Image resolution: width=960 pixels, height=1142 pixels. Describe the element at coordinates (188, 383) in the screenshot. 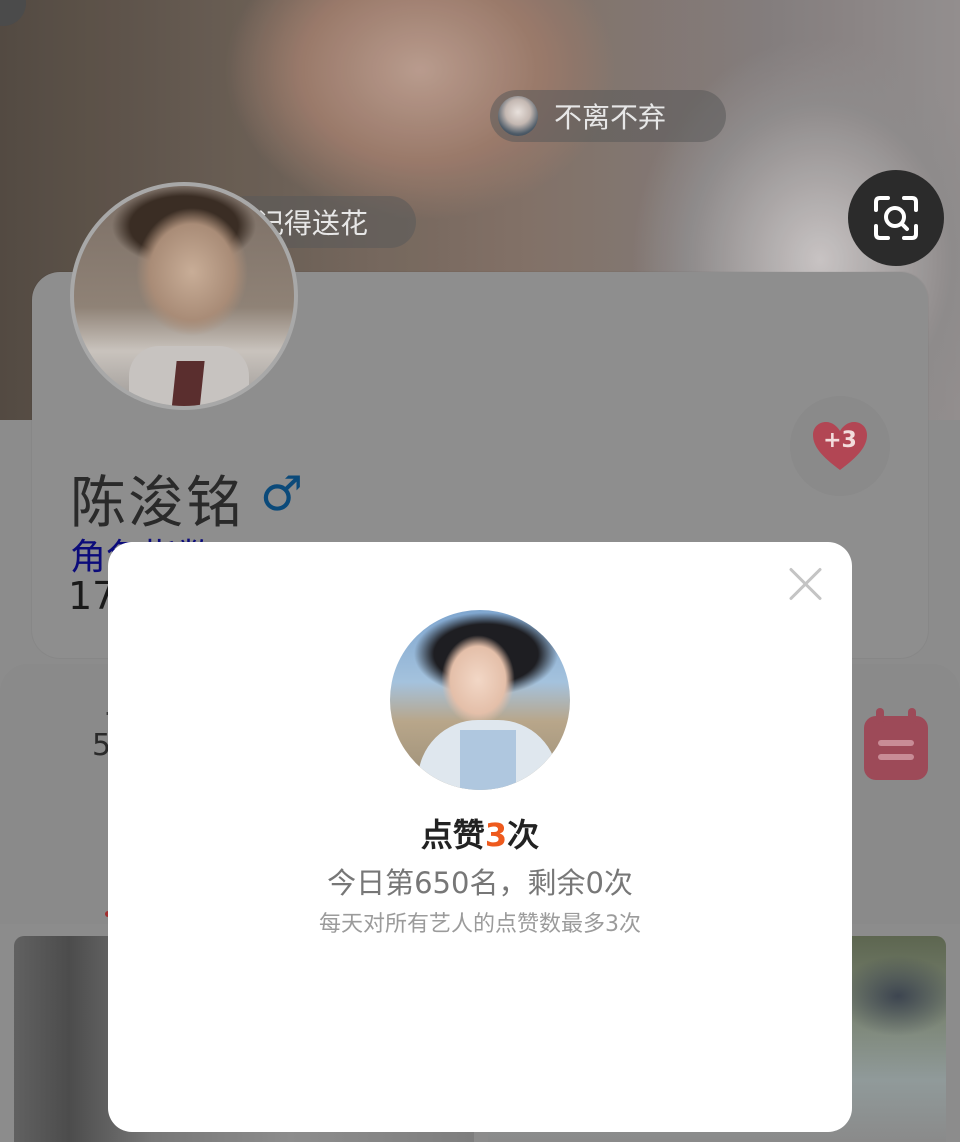

I see `avatar-tie` at that location.